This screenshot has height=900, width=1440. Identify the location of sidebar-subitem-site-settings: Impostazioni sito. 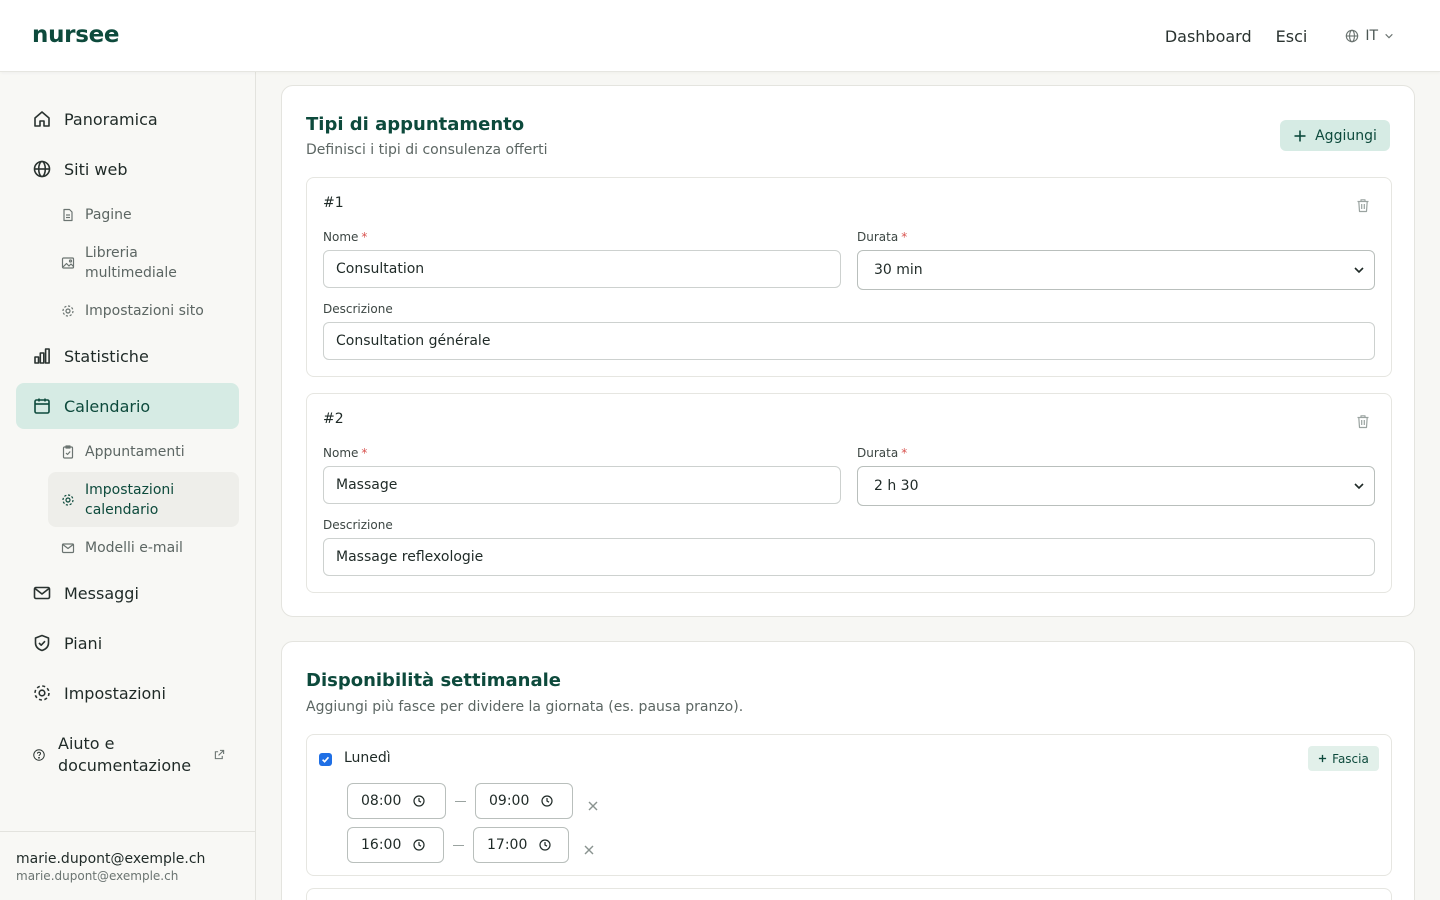
(143, 311).